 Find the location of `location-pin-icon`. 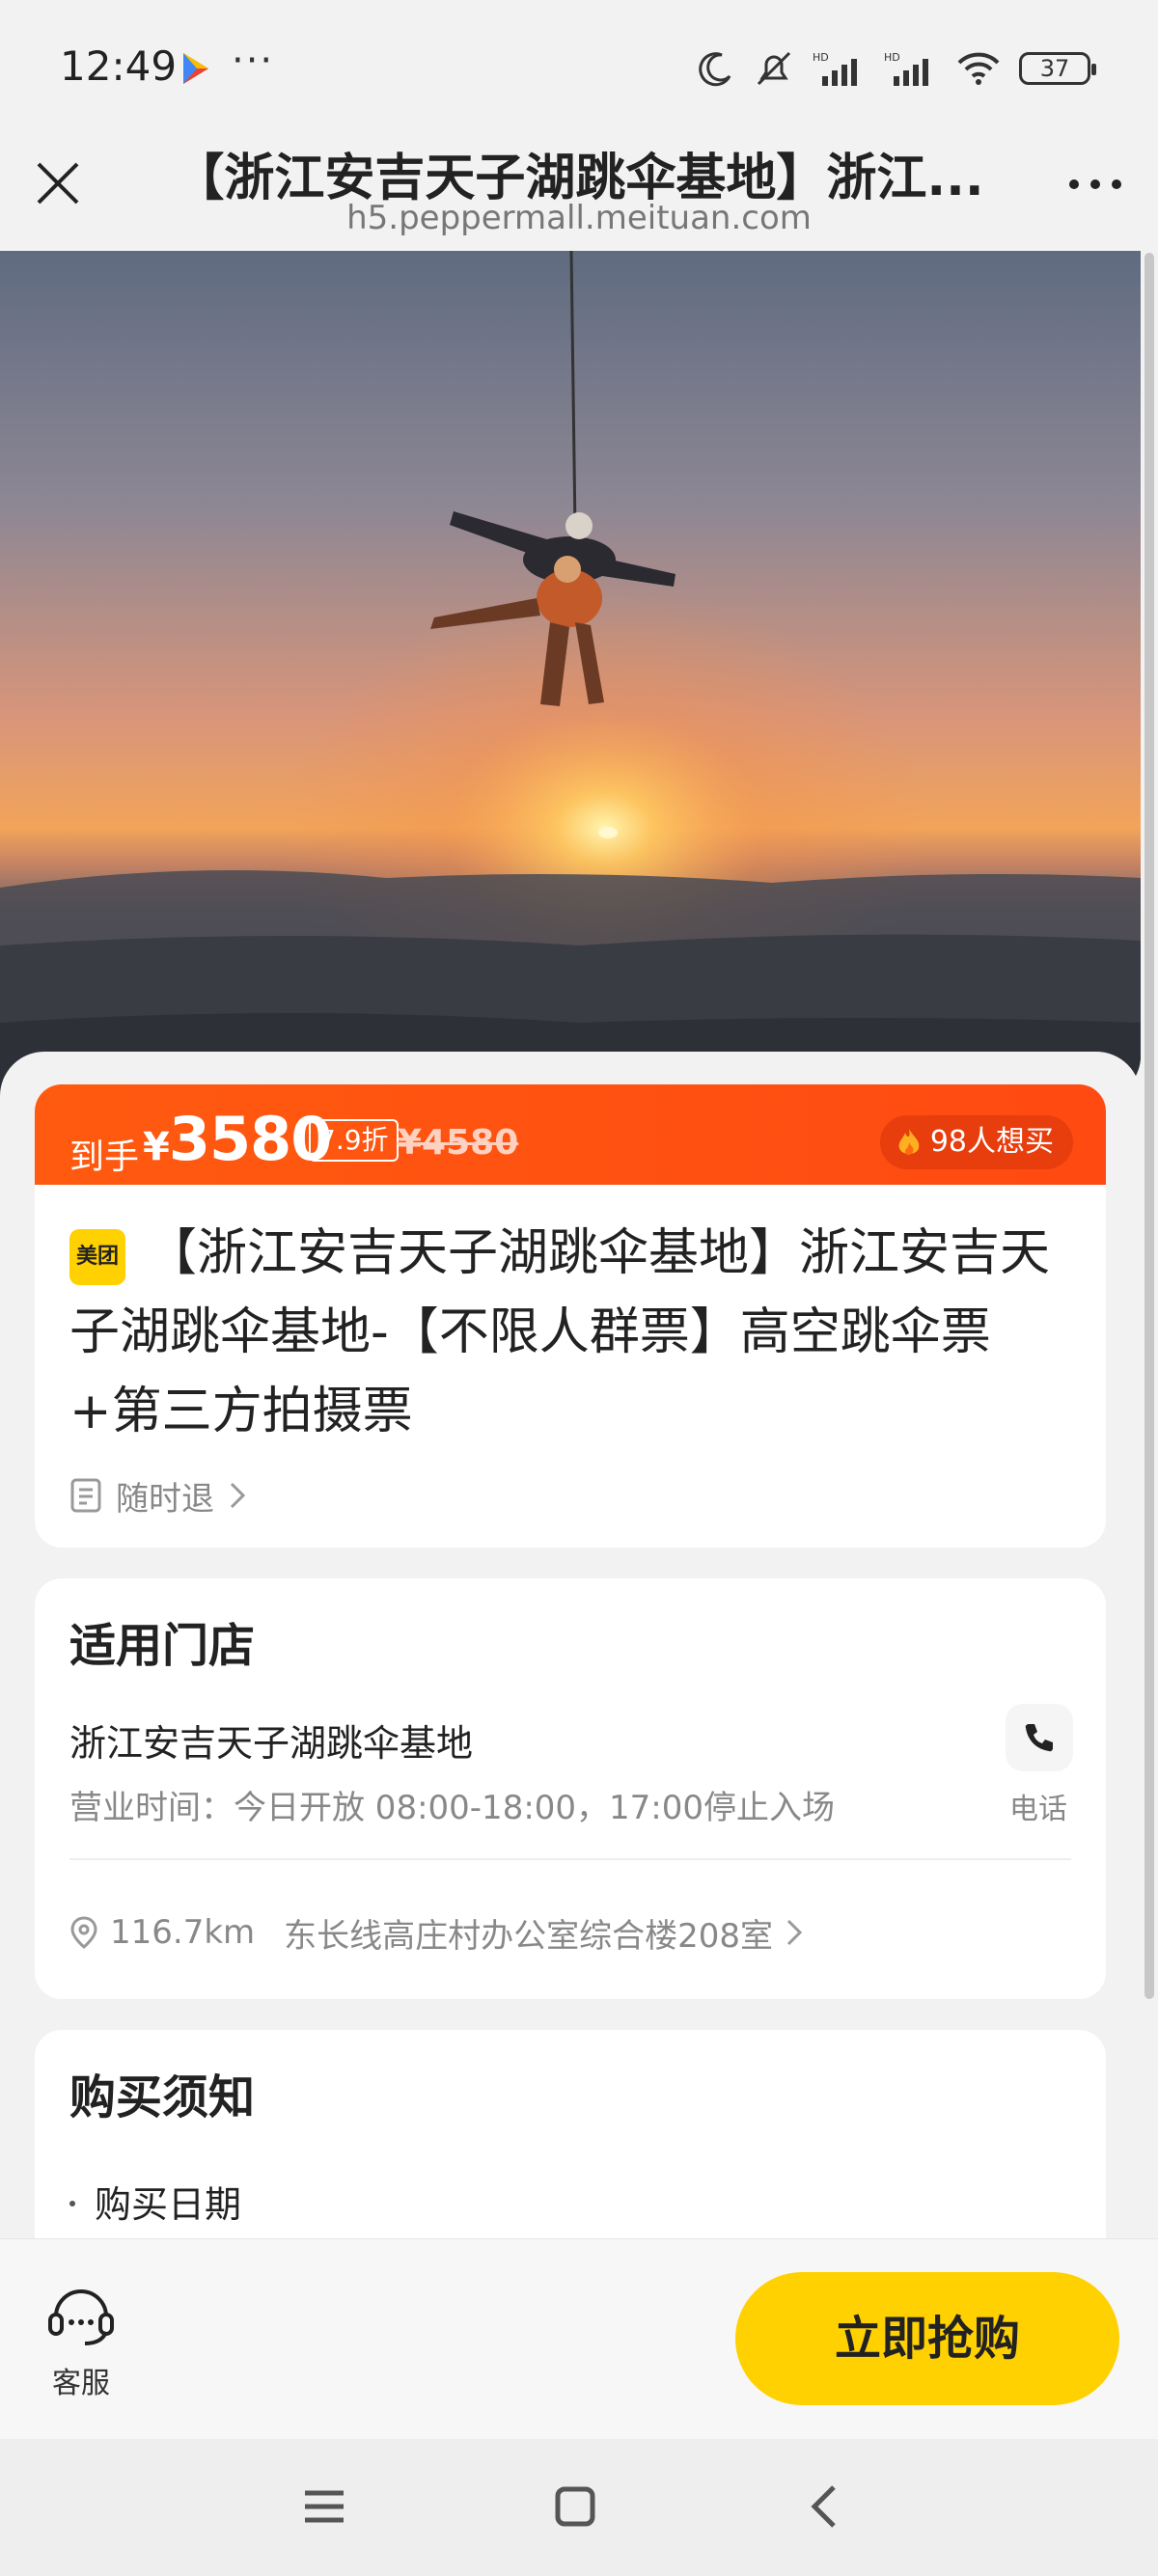

location-pin-icon is located at coordinates (83, 1933).